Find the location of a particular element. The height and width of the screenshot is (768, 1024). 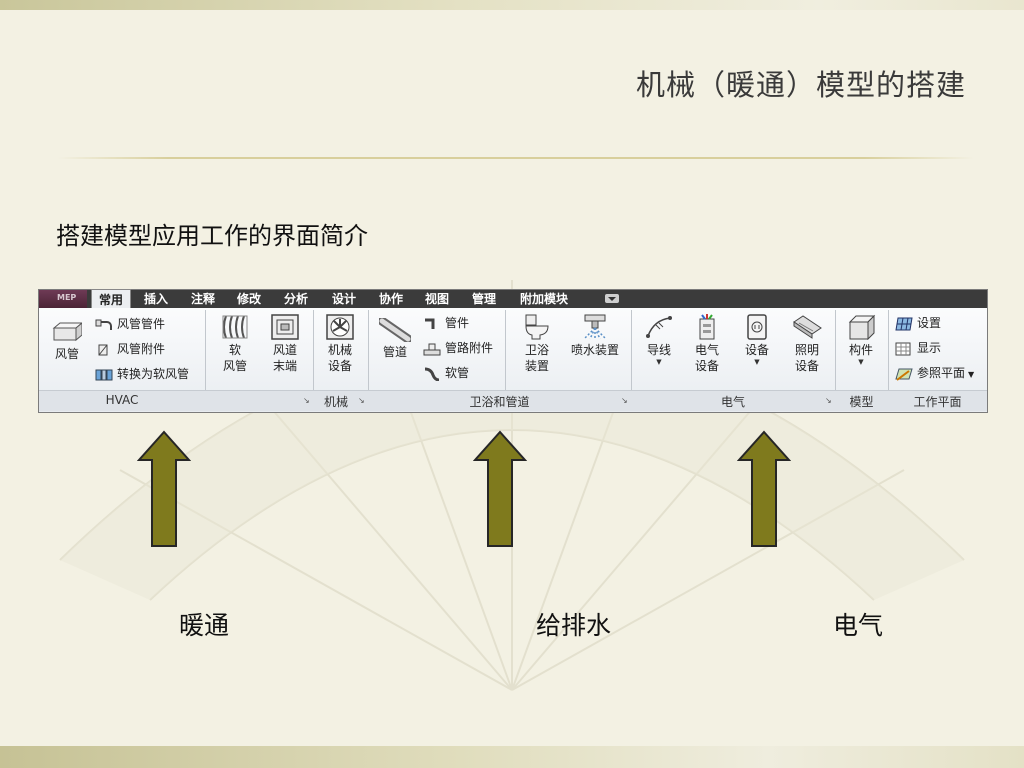

plumbing-panel-launcher-icon: ↘ is located at coordinates (624, 400).